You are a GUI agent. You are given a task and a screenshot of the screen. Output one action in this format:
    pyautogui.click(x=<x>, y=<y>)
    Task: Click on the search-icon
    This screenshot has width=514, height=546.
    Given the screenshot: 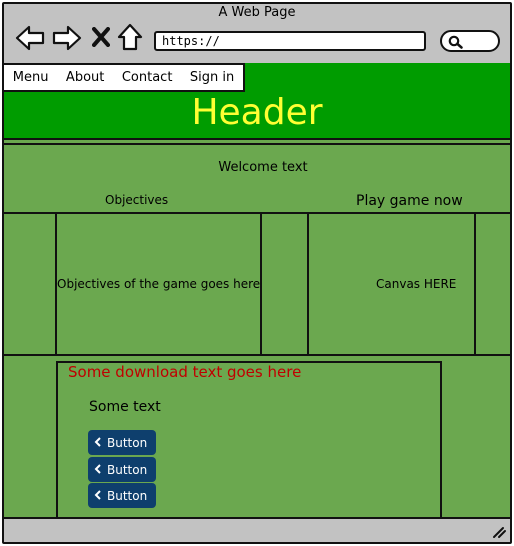 What is the action you would take?
    pyautogui.click(x=456, y=42)
    